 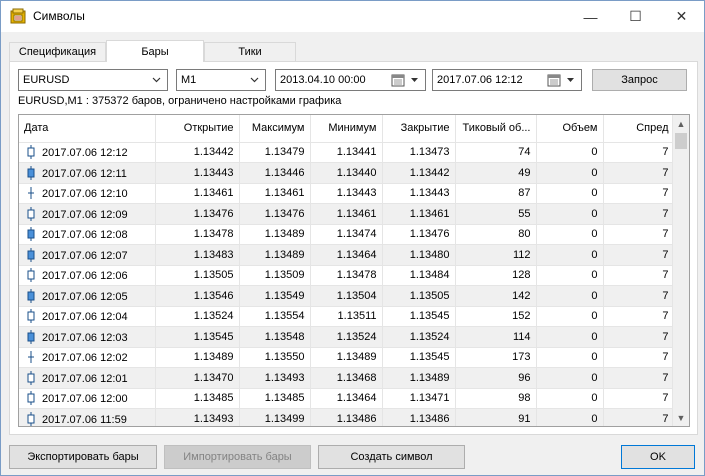 I want to click on request-button: Запрос, so click(x=639, y=80).